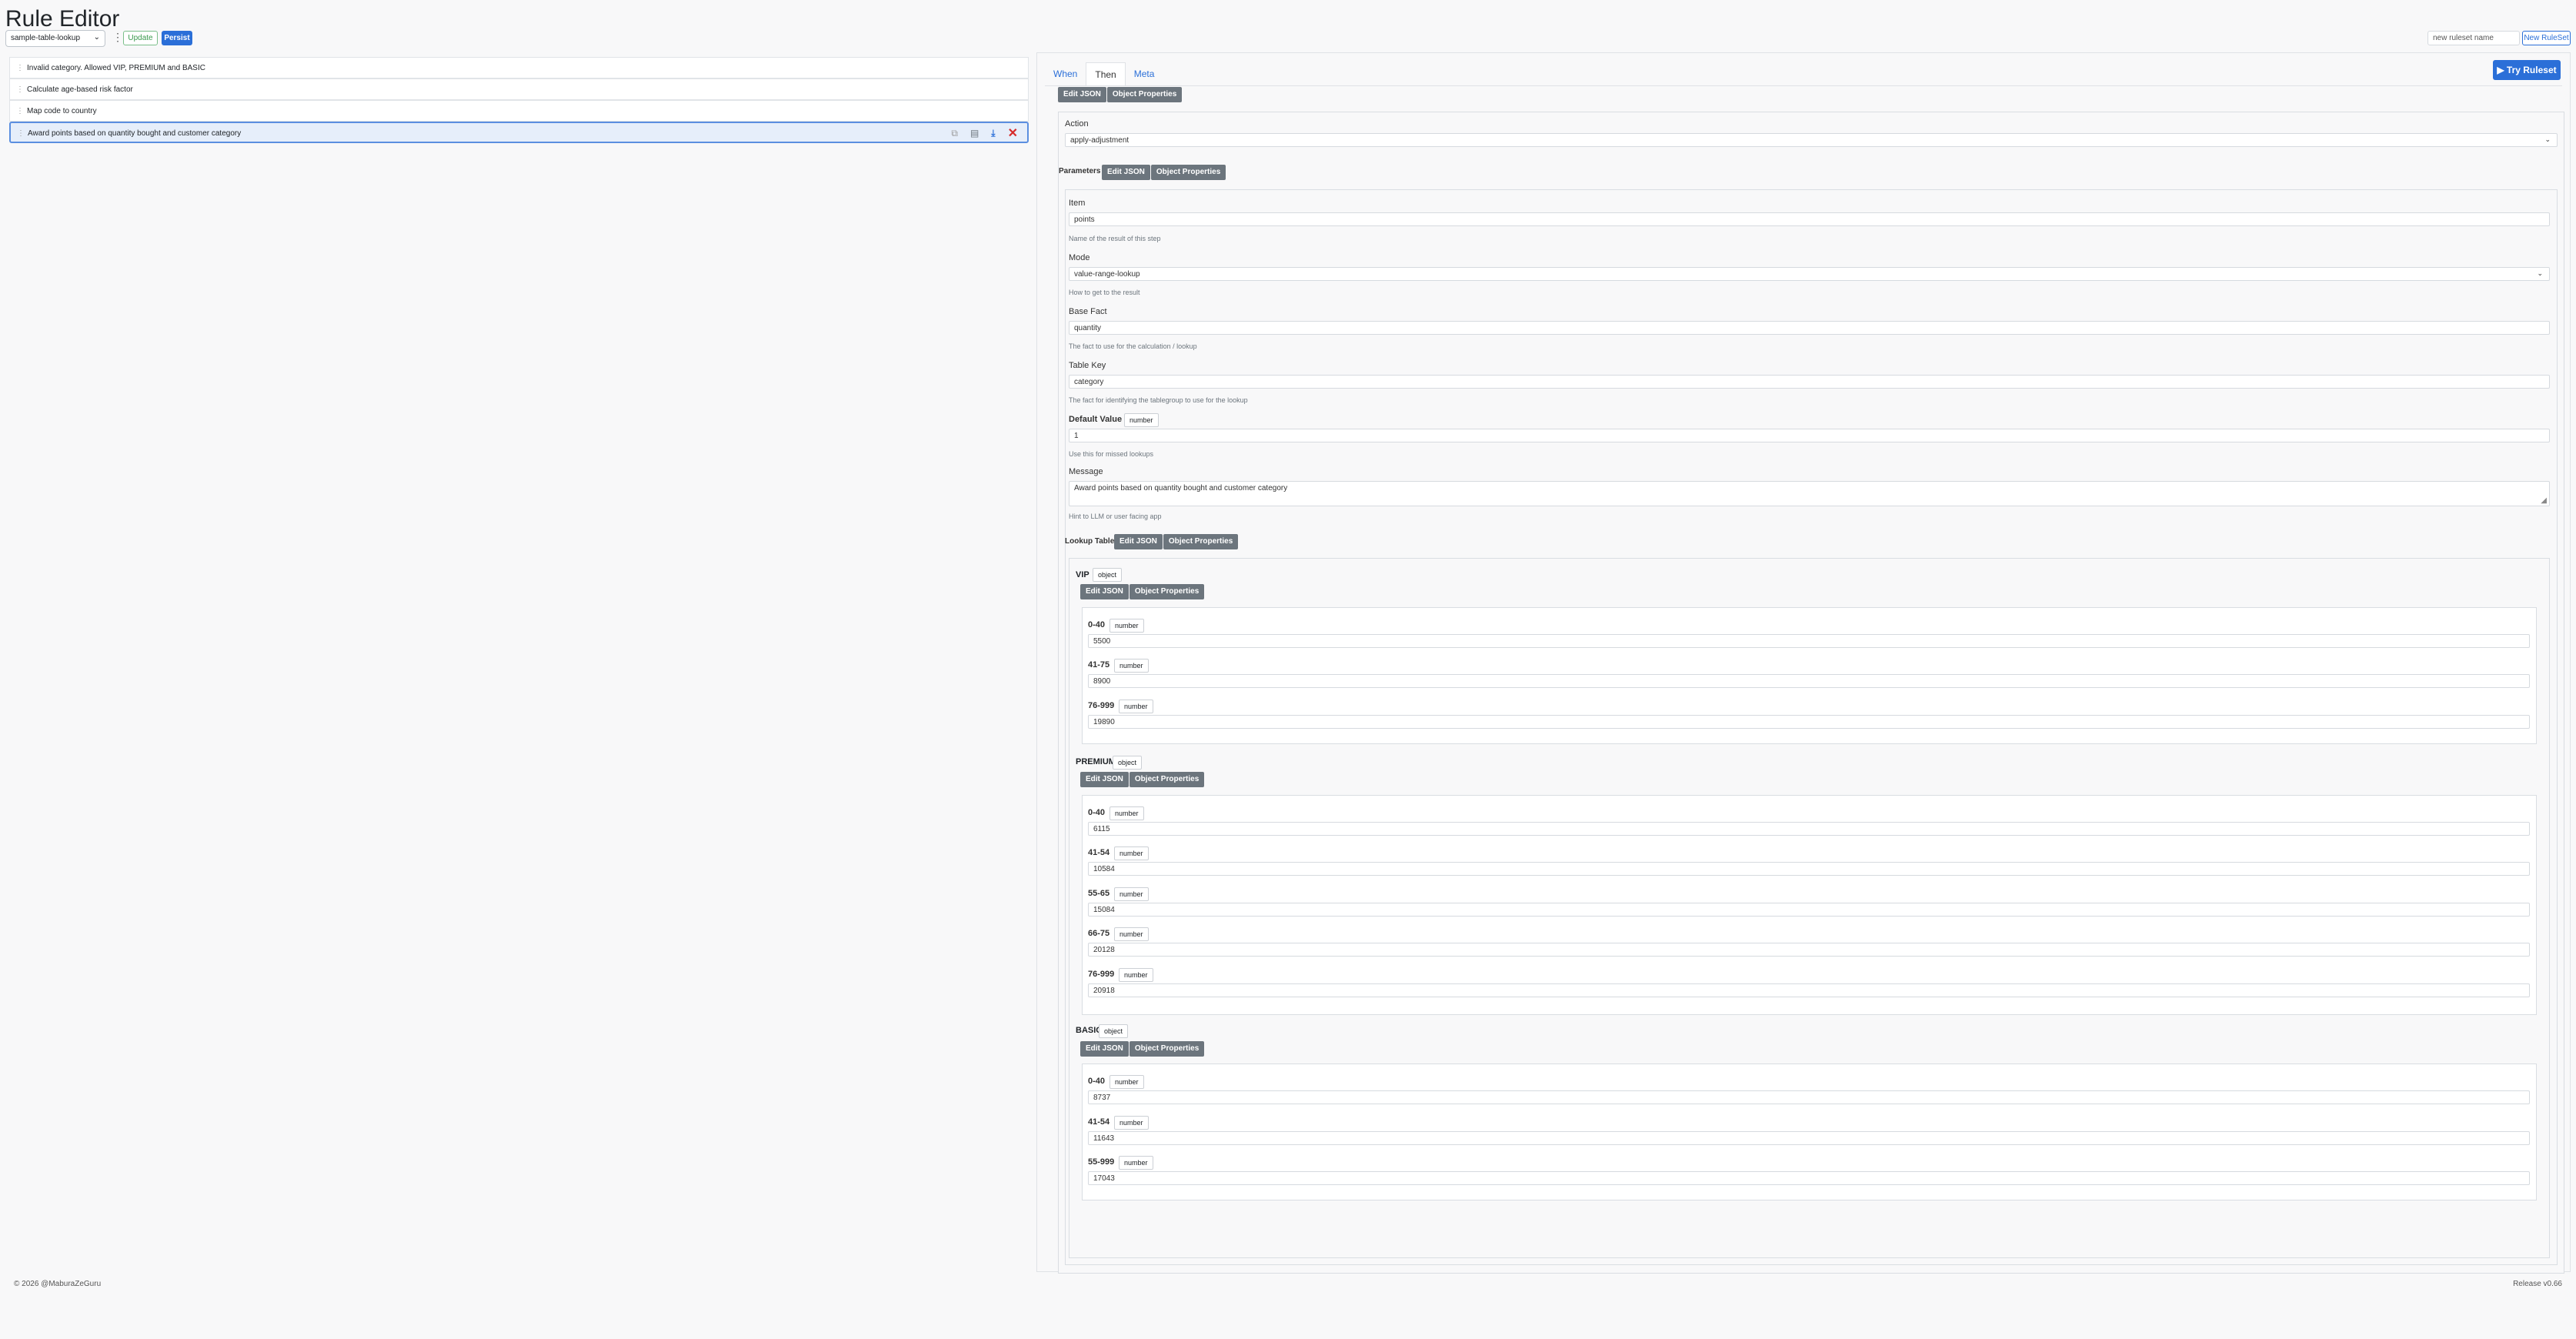  I want to click on tab-then: Then, so click(1106, 74).